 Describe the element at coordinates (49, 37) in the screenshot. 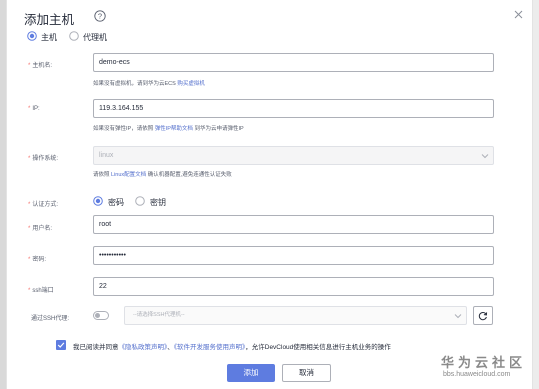

I see `radio-host-label: 主机` at that location.